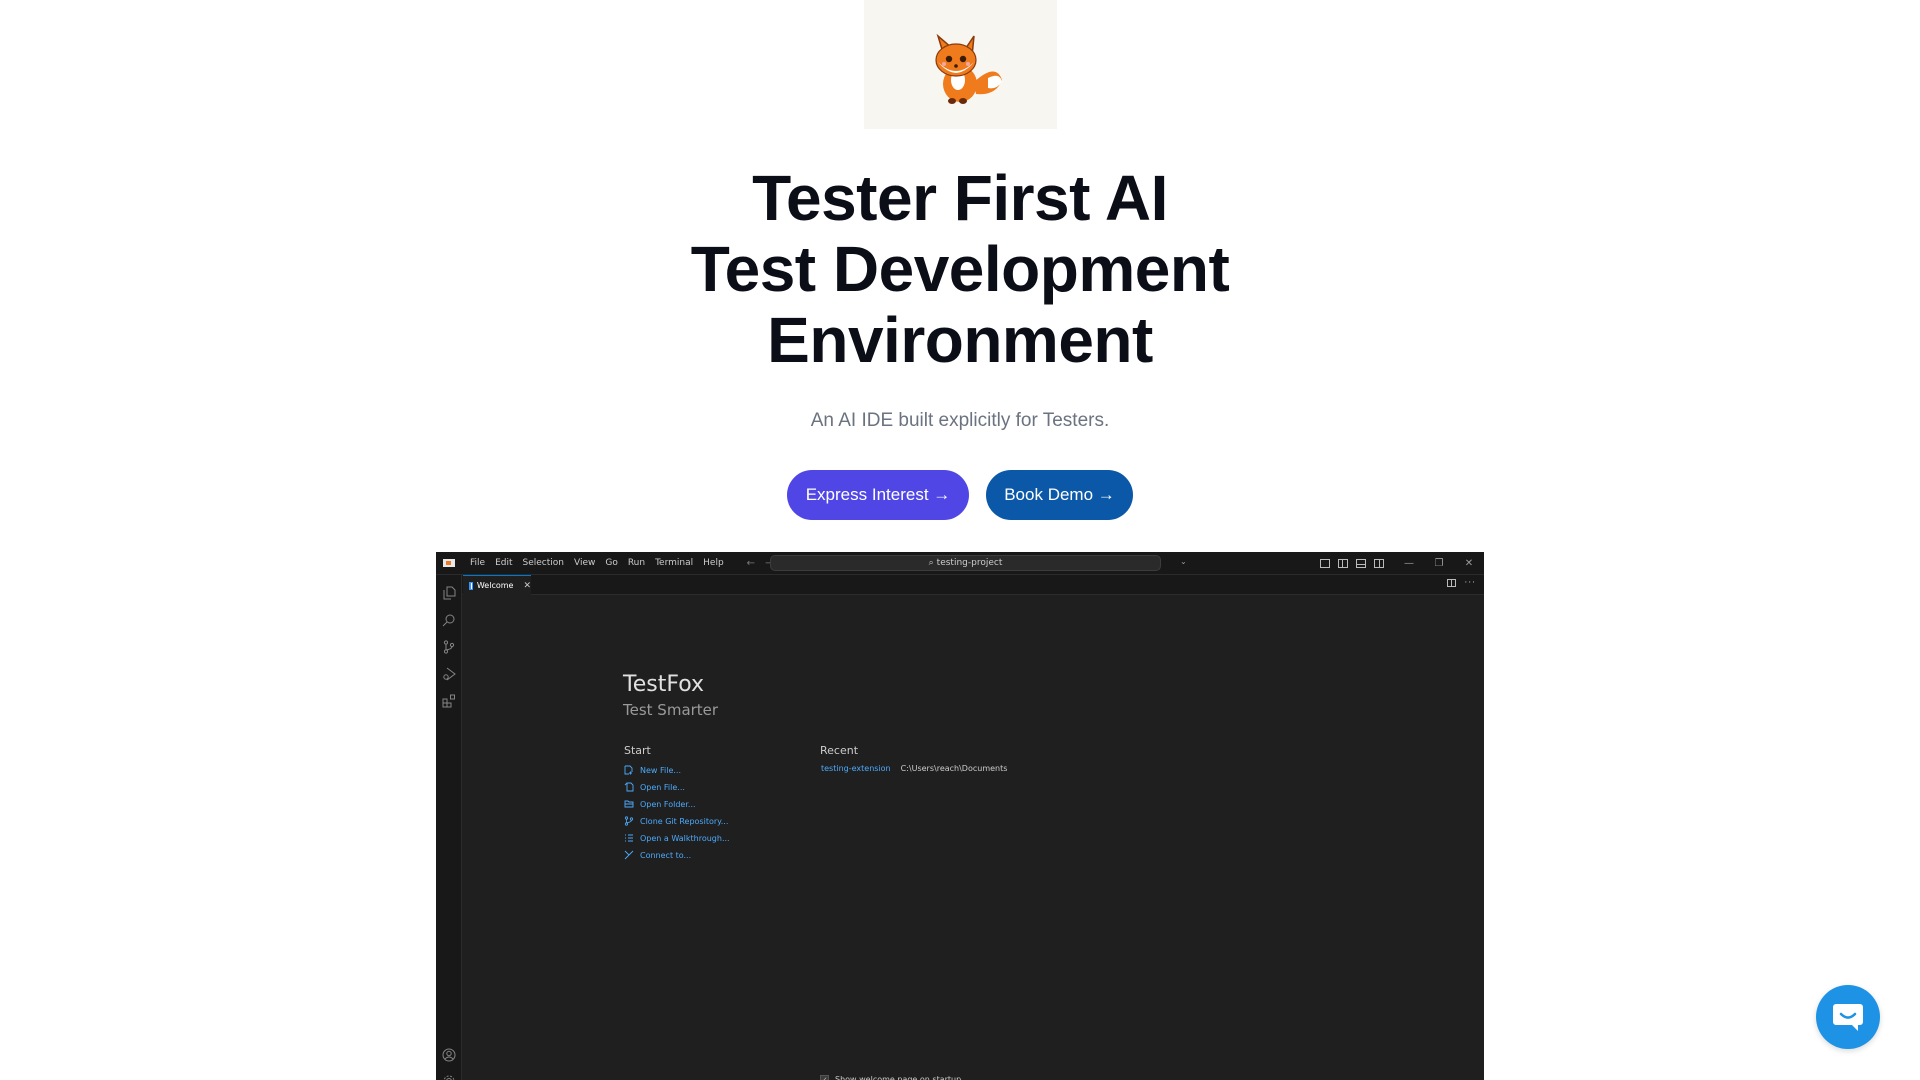 Image resolution: width=1920 pixels, height=1080 pixels. What do you see at coordinates (449, 827) in the screenshot?
I see `activity-bar` at bounding box center [449, 827].